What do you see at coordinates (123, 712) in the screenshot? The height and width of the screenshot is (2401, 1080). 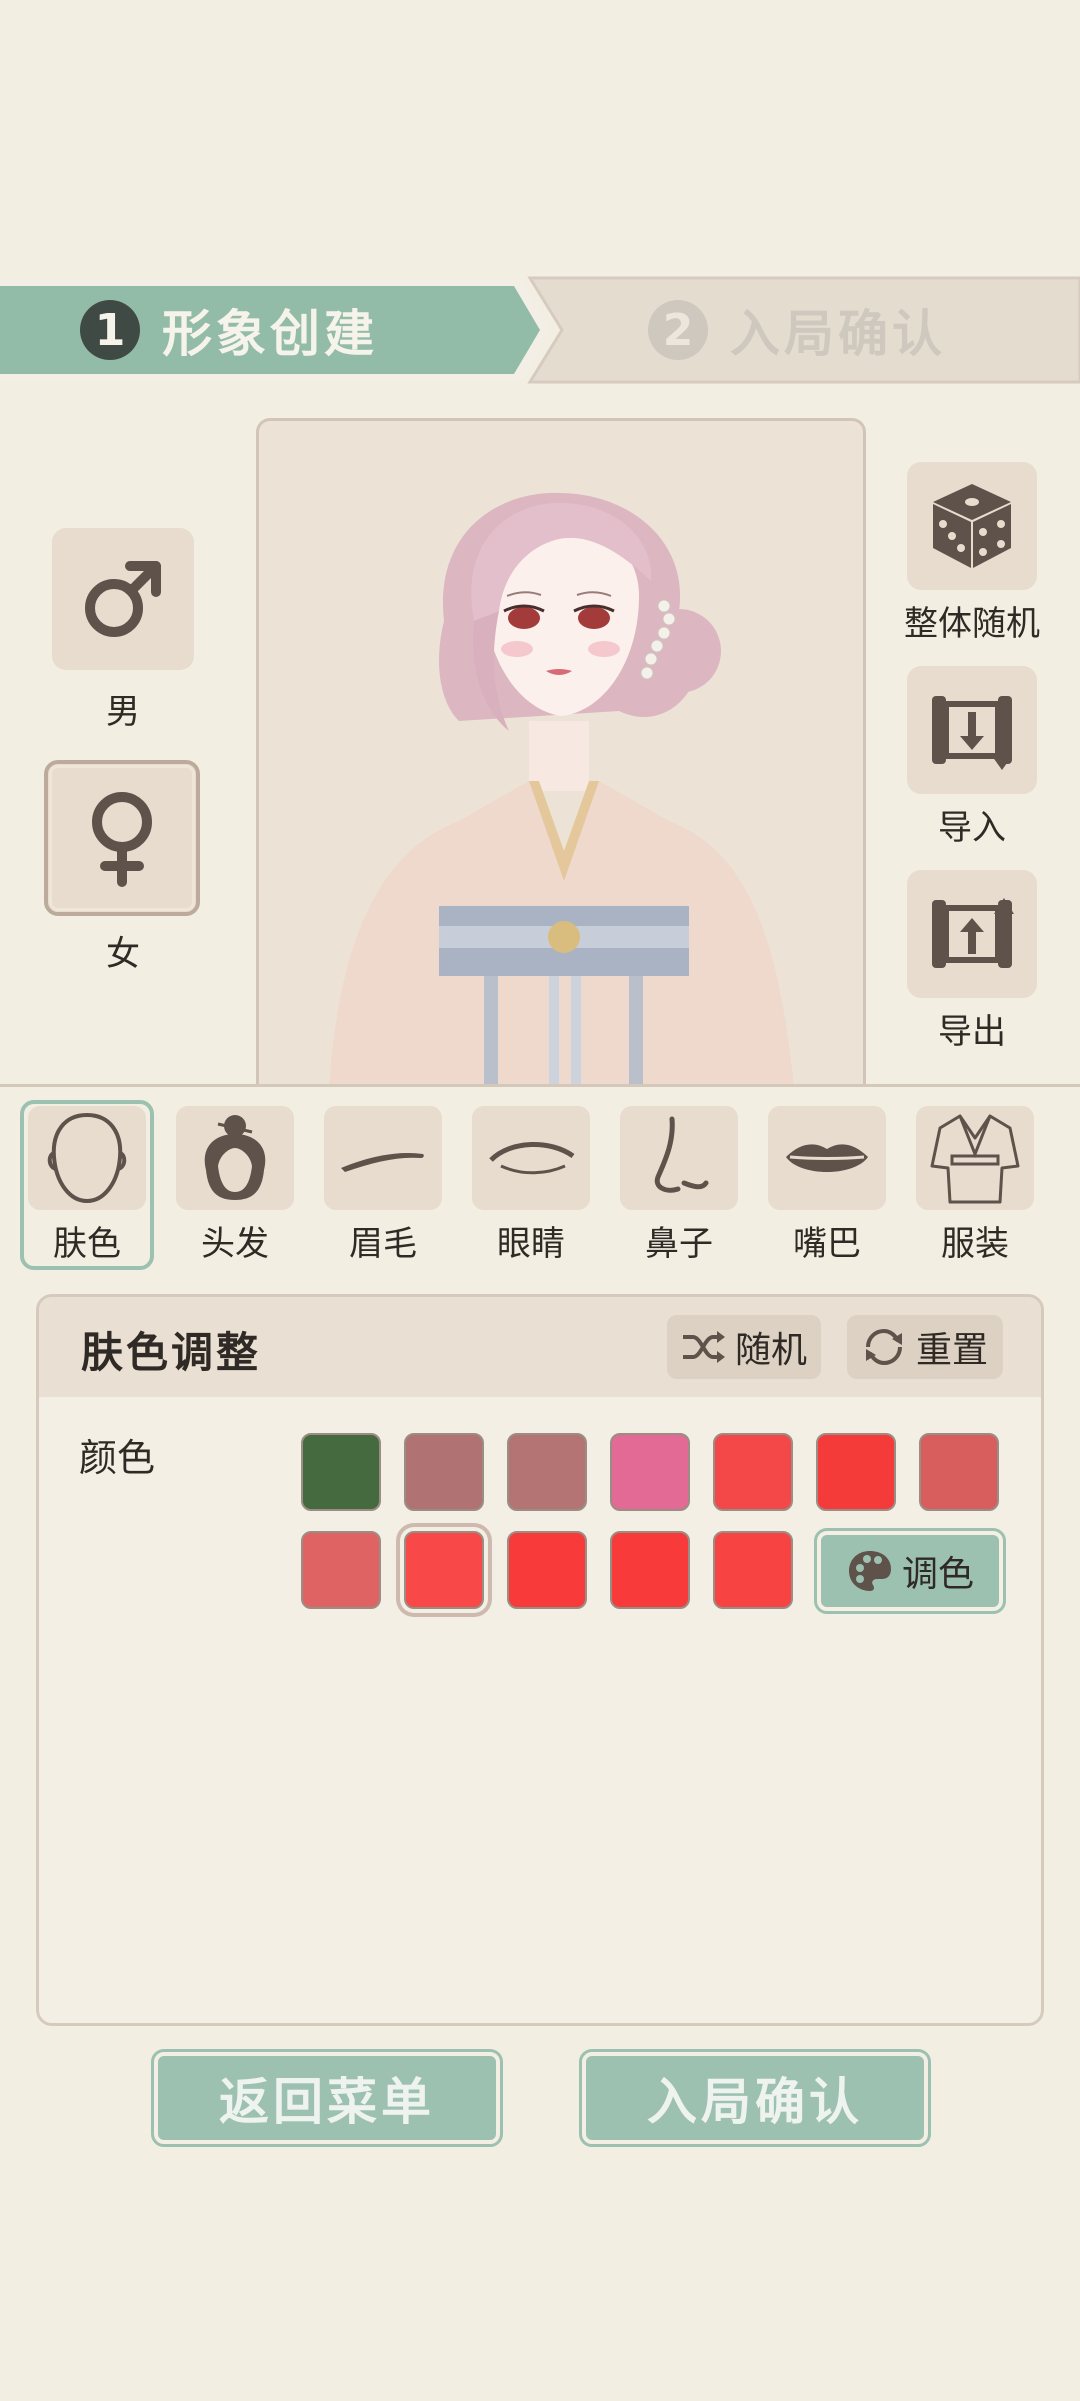 I see `male-label: 男` at bounding box center [123, 712].